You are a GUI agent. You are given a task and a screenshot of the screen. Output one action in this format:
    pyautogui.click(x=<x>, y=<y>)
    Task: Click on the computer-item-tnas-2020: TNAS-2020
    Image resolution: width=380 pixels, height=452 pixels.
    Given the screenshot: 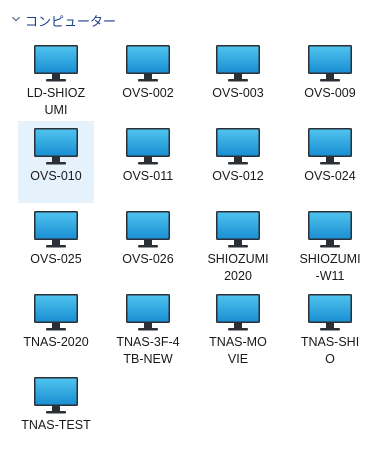 What is the action you would take?
    pyautogui.click(x=56, y=328)
    